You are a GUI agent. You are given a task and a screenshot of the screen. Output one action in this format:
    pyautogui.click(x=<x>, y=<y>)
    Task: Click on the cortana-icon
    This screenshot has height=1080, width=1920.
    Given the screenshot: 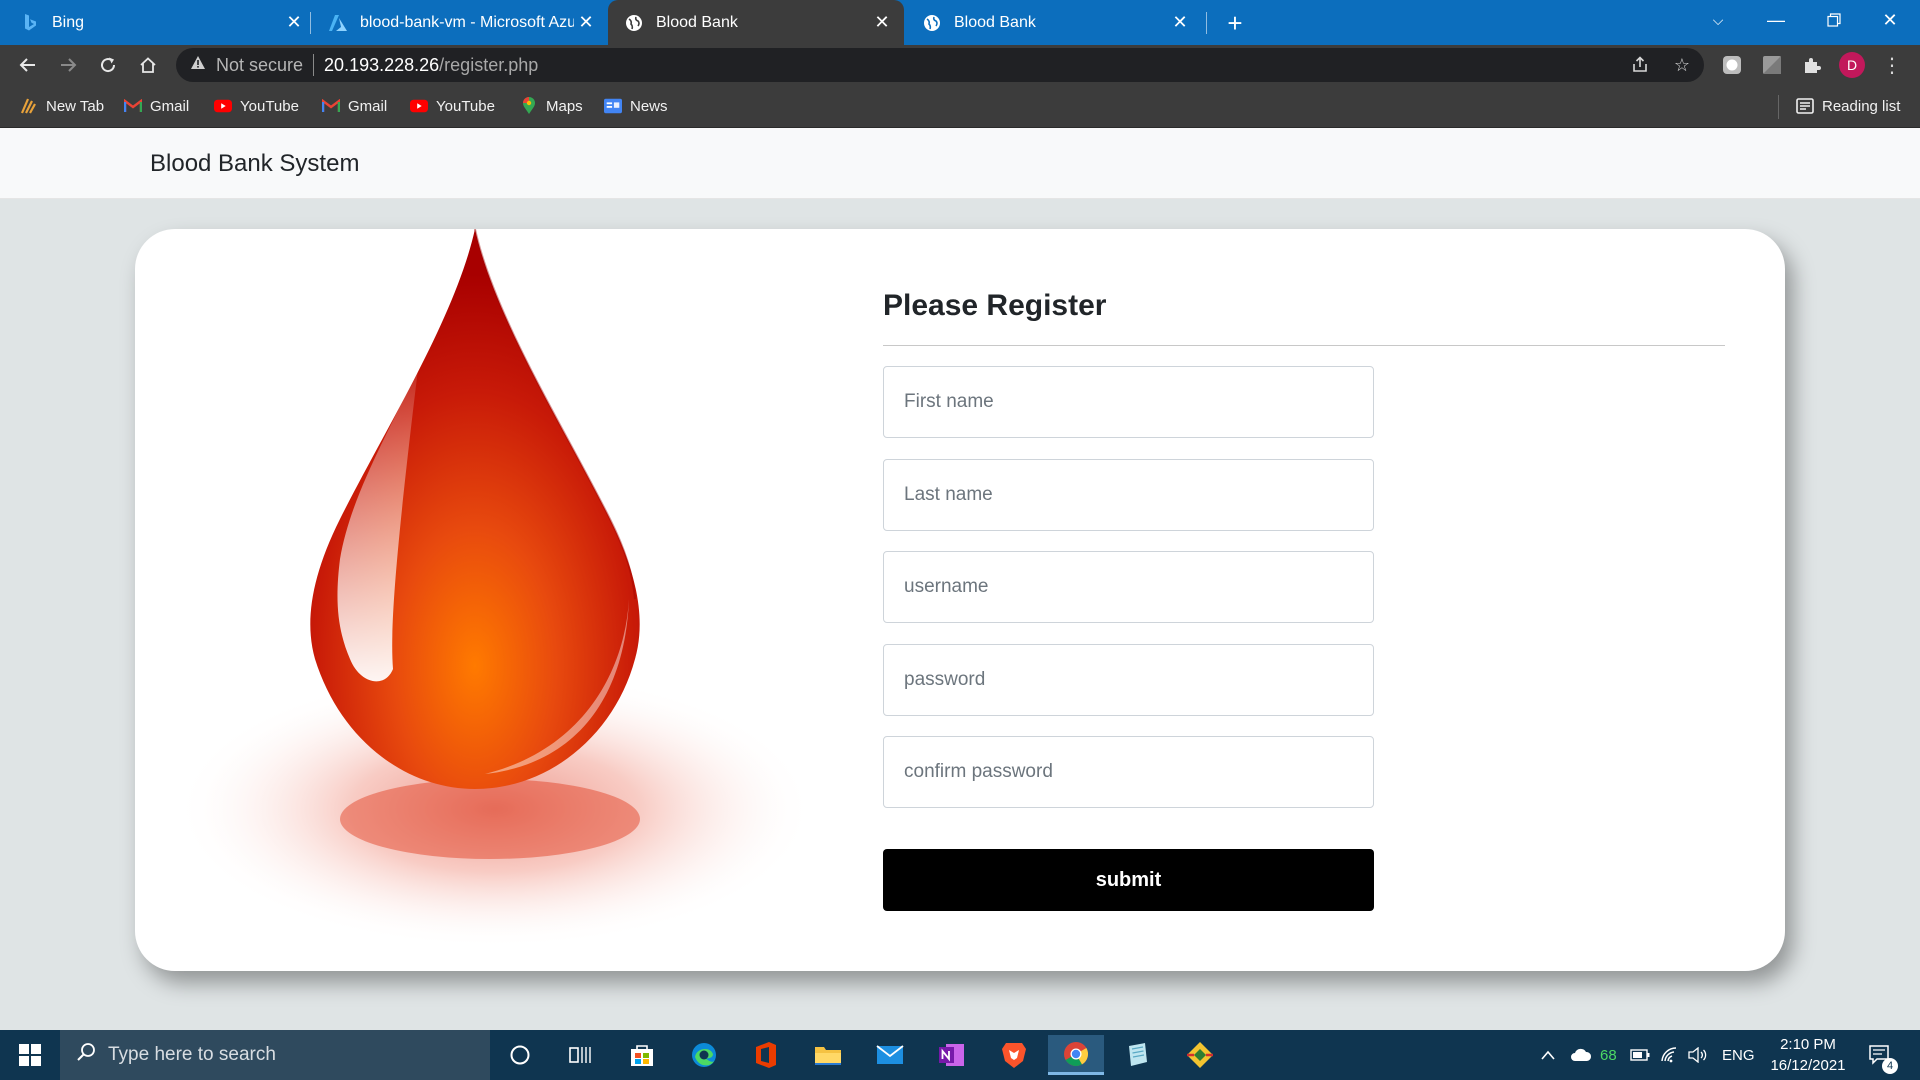 What is the action you would take?
    pyautogui.click(x=520, y=1055)
    